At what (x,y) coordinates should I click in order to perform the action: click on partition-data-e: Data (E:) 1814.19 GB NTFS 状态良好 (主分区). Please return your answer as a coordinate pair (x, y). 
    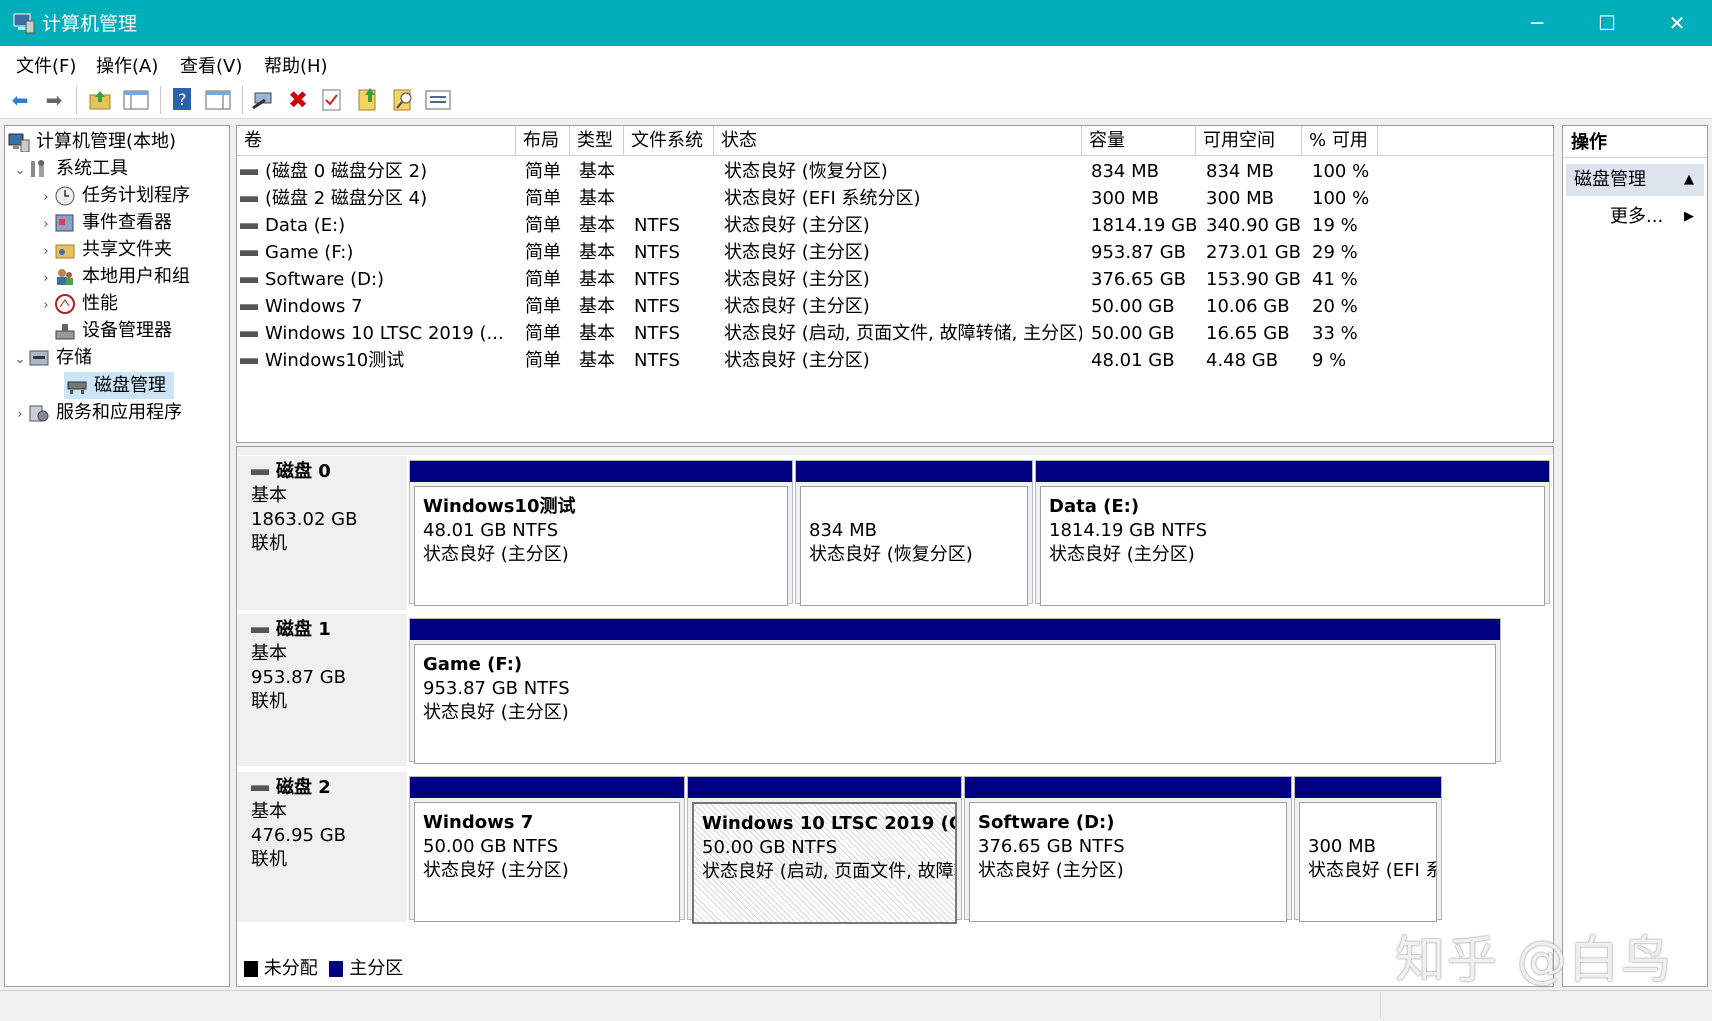
    Looking at the image, I should click on (1292, 533).